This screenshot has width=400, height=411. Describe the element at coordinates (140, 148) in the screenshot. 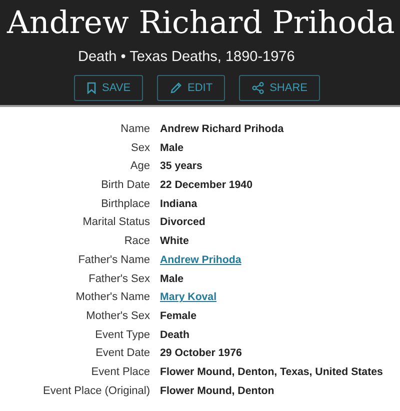

I see `fact-label: Sex` at that location.